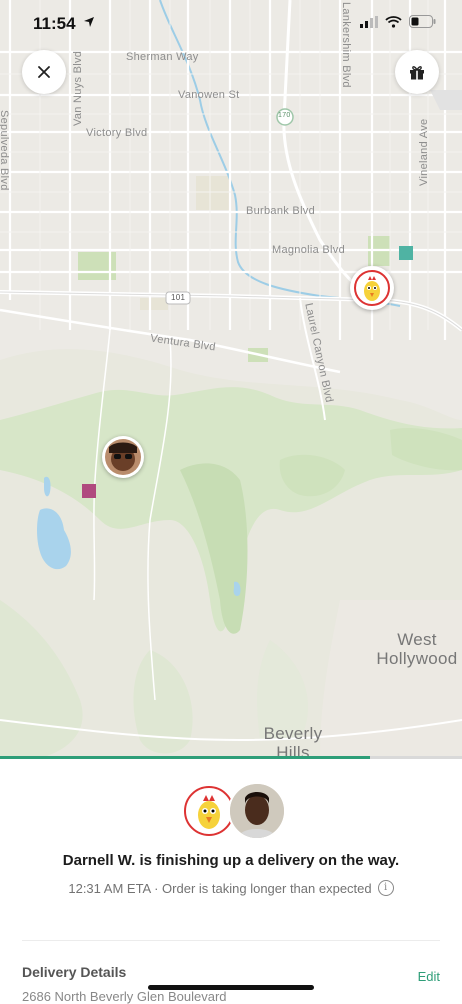 Image resolution: width=462 pixels, height=1004 pixels. What do you see at coordinates (308, 250) in the screenshot?
I see `street-label-magnolia: Magnolia Blvd` at bounding box center [308, 250].